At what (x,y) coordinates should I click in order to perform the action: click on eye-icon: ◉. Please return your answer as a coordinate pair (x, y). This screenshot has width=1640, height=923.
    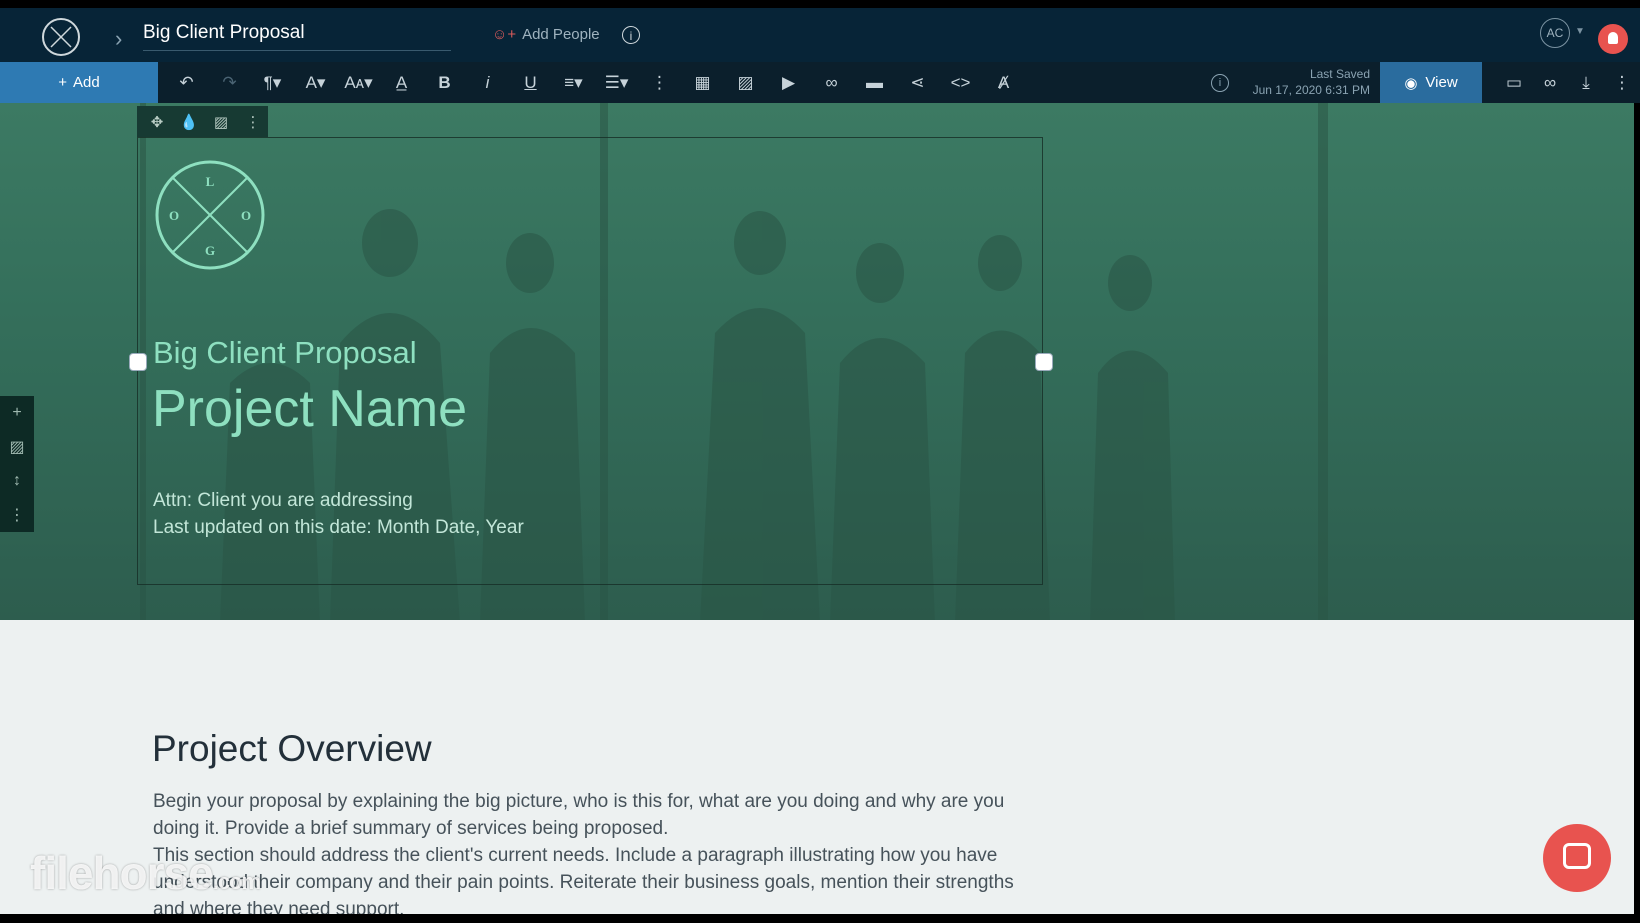
    Looking at the image, I should click on (1411, 83).